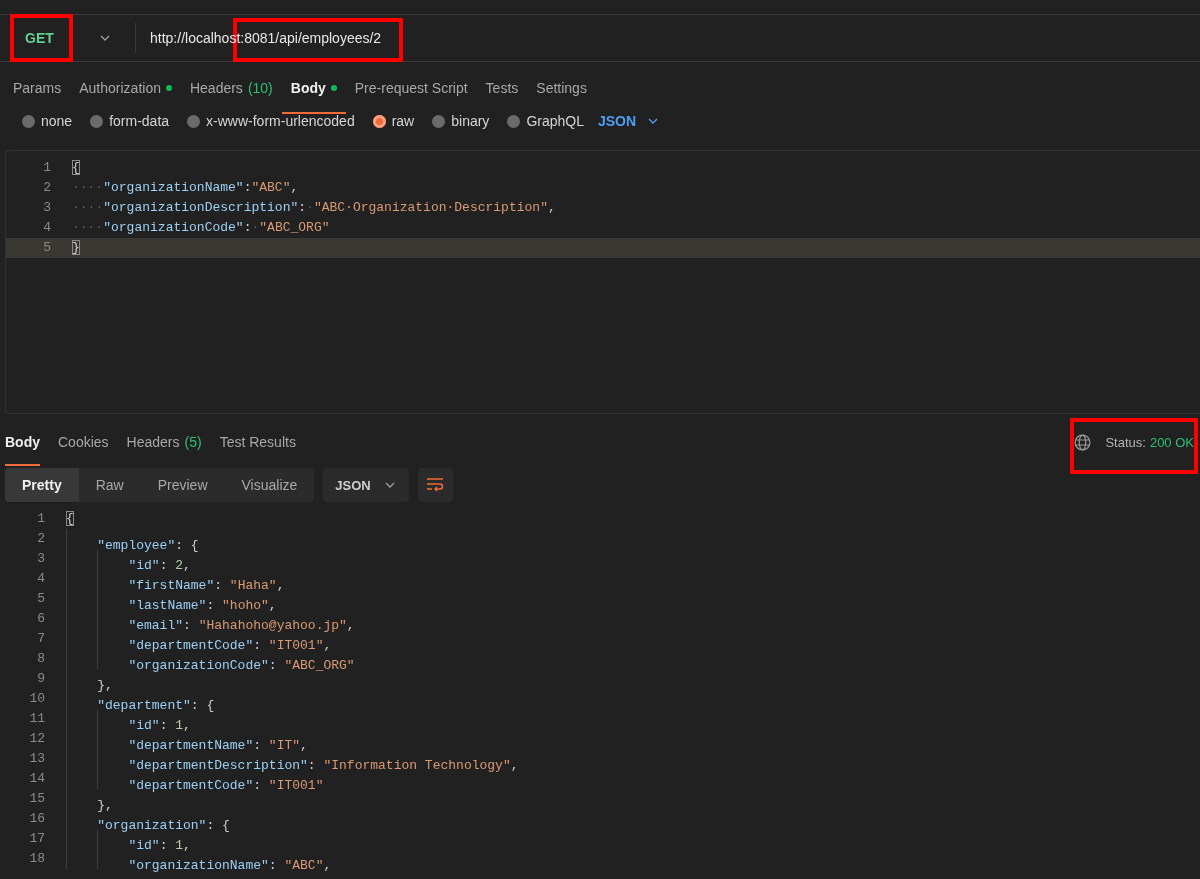  I want to click on line-number: 14, so click(36, 779).